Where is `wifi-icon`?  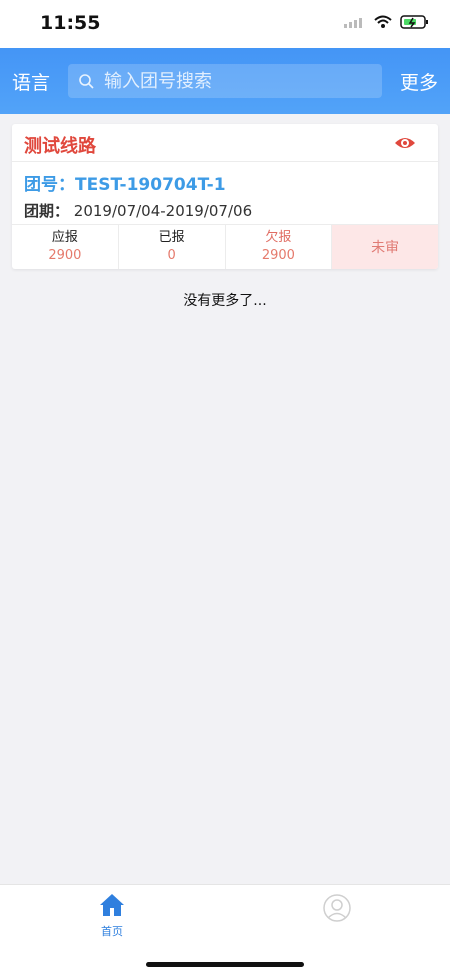
wifi-icon is located at coordinates (383, 21).